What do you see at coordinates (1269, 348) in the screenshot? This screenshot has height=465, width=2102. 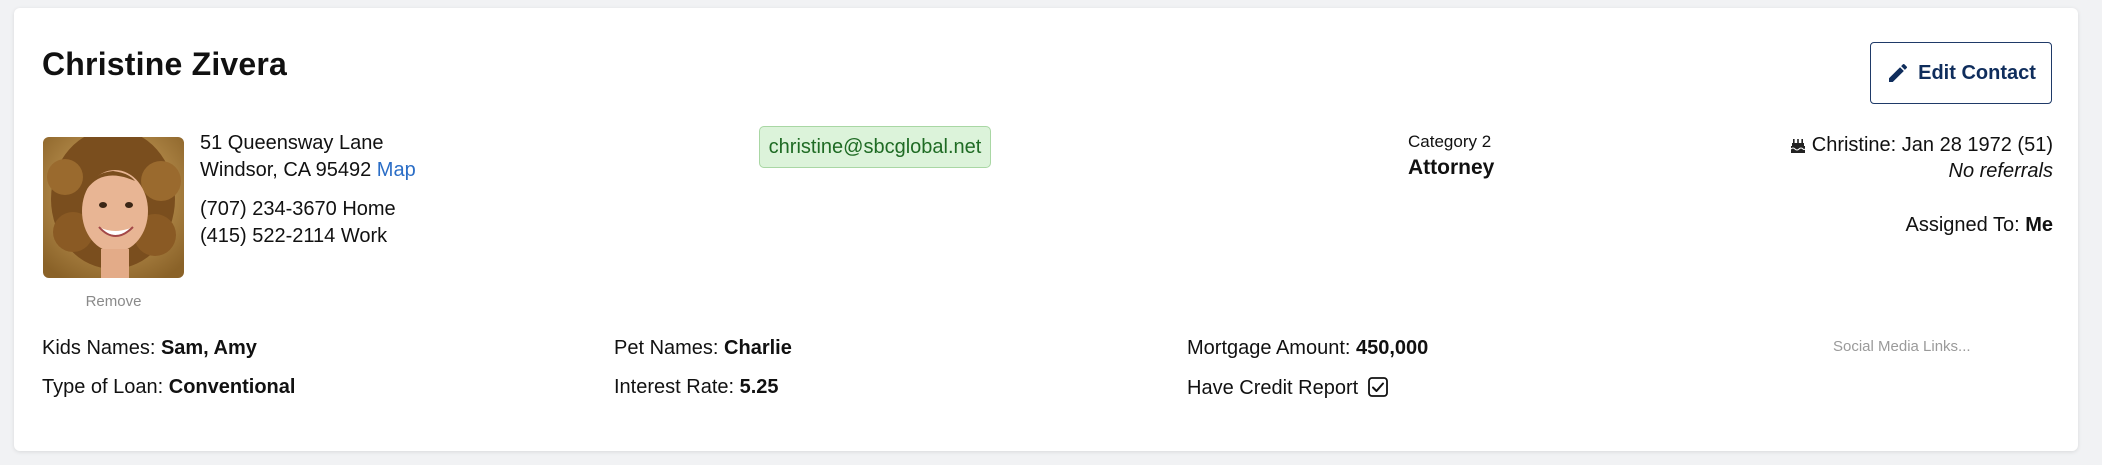 I see `mortgage-label: Mortgage Amount:` at bounding box center [1269, 348].